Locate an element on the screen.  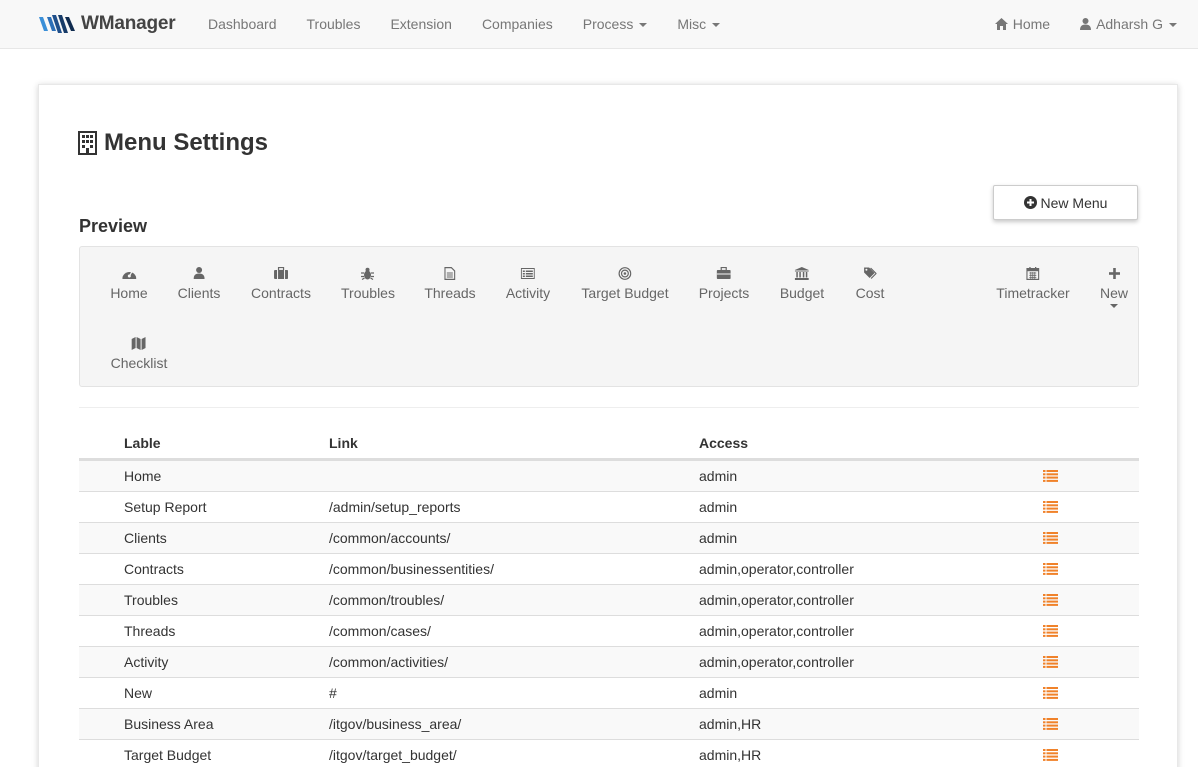
nav-companies: Companies is located at coordinates (517, 24).